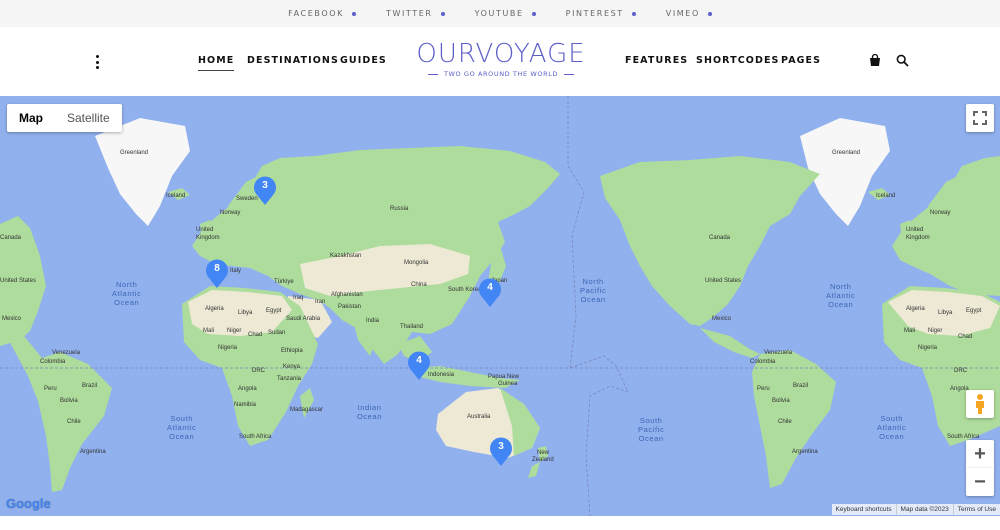 The width and height of the screenshot is (1000, 530). What do you see at coordinates (892, 427) in the screenshot?
I see `label-south-atlantic-right: South Atlantic Ocean` at bounding box center [892, 427].